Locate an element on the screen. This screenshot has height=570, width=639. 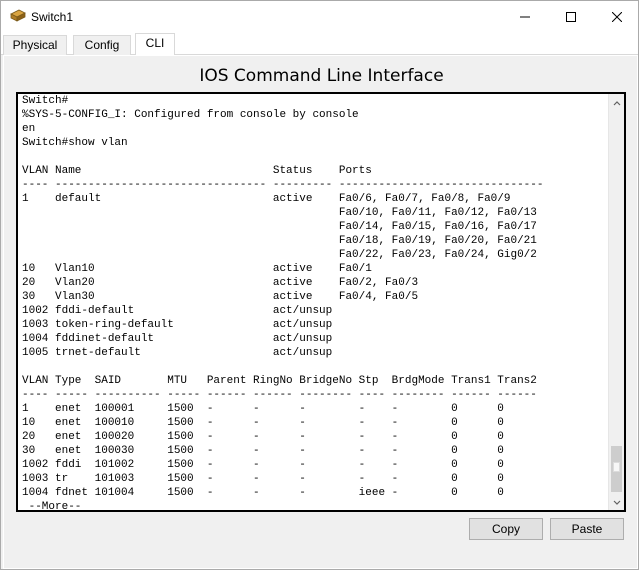
copy-button: Copy is located at coordinates (506, 529).